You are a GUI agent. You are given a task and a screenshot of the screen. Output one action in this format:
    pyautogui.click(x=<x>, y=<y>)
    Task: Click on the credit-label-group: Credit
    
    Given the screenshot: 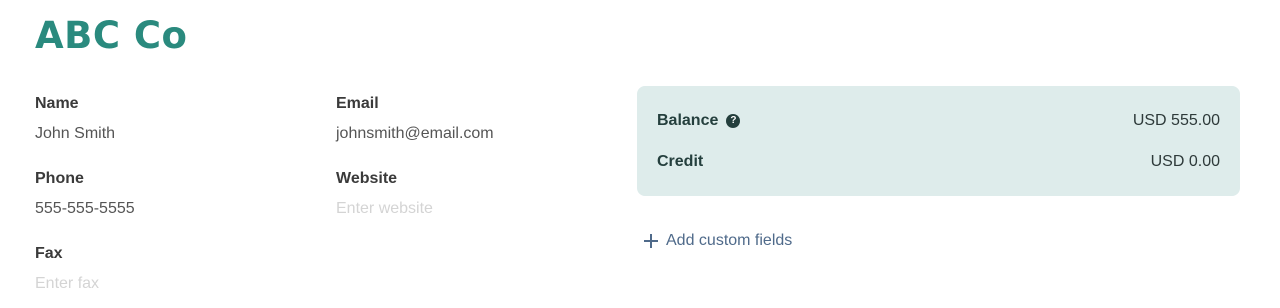 What is the action you would take?
    pyautogui.click(x=680, y=162)
    